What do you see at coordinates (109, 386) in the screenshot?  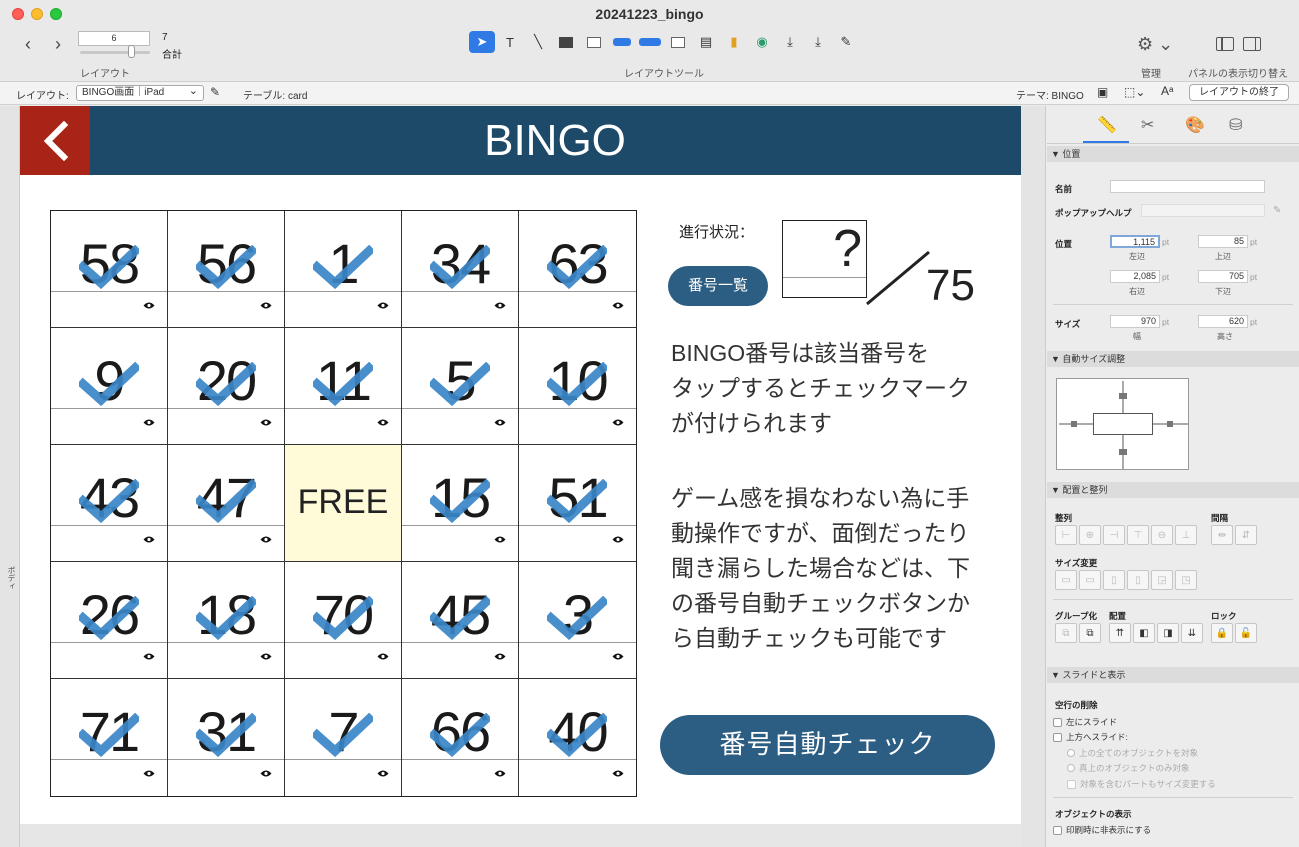 I see `bingo-cell: 9` at bounding box center [109, 386].